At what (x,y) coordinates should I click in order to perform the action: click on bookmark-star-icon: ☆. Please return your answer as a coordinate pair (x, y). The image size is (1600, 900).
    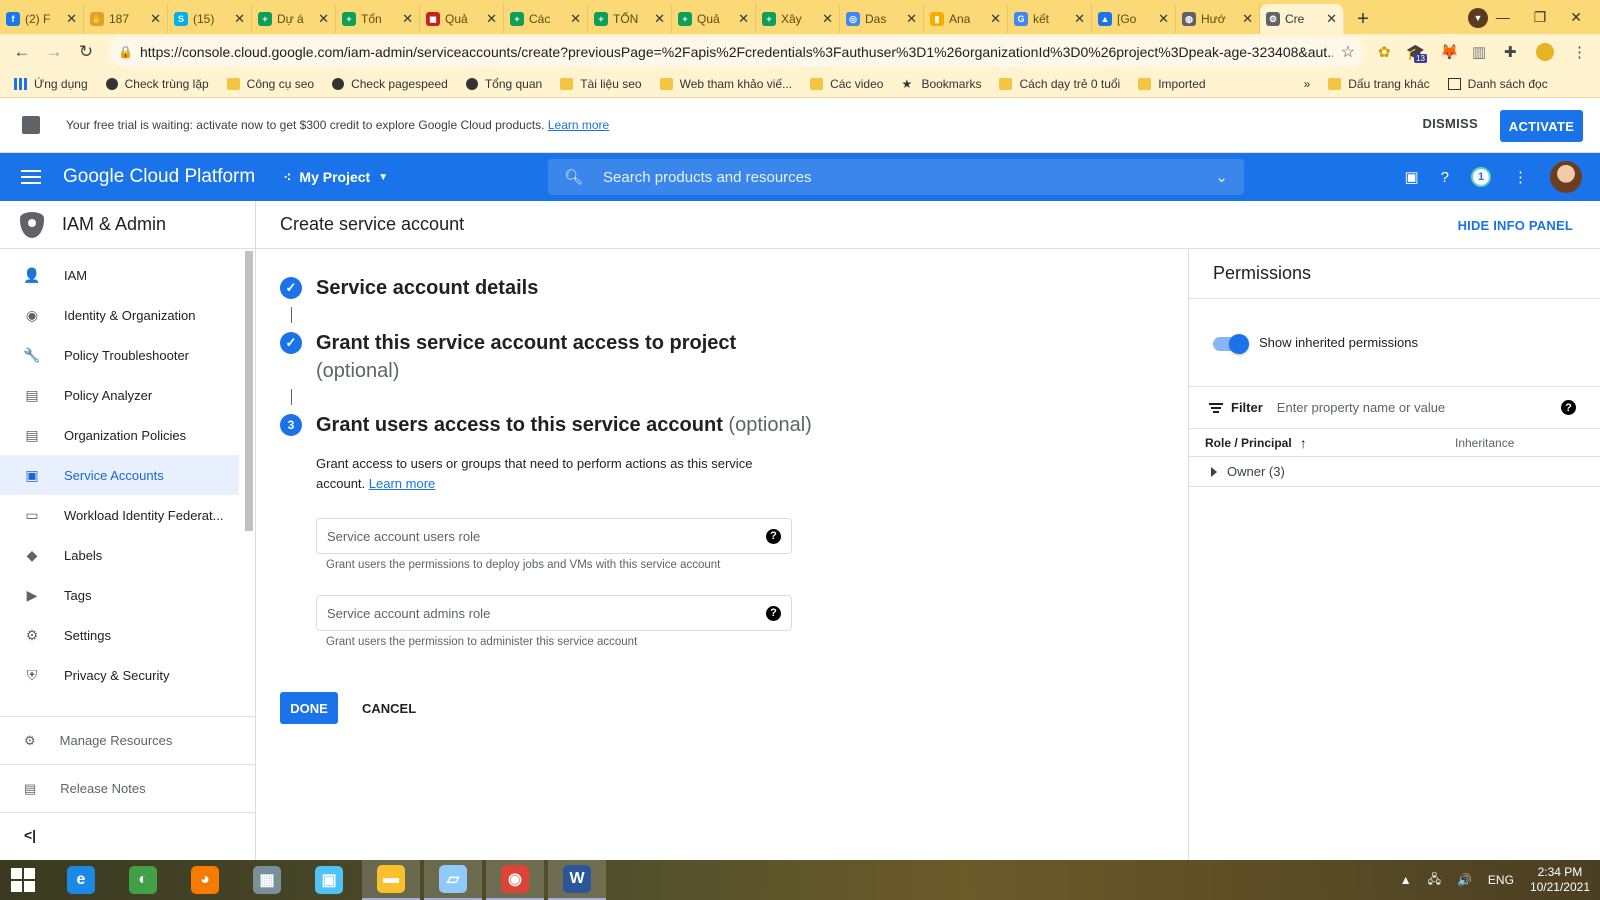
    Looking at the image, I should click on (1348, 52).